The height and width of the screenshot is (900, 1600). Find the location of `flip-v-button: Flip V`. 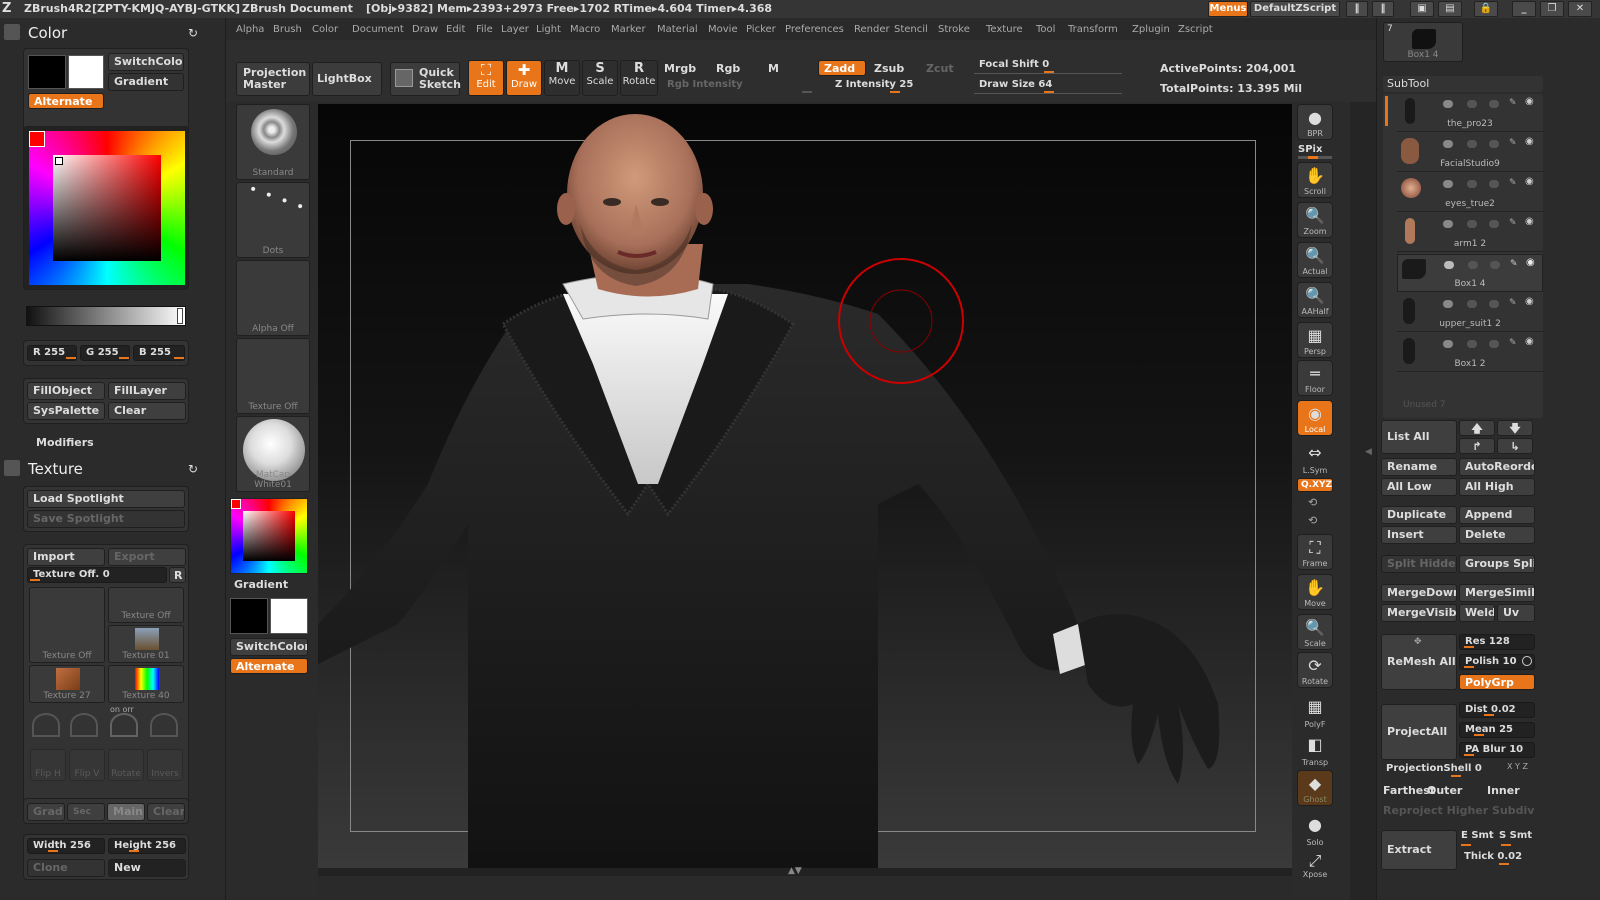

flip-v-button: Flip V is located at coordinates (87, 765).